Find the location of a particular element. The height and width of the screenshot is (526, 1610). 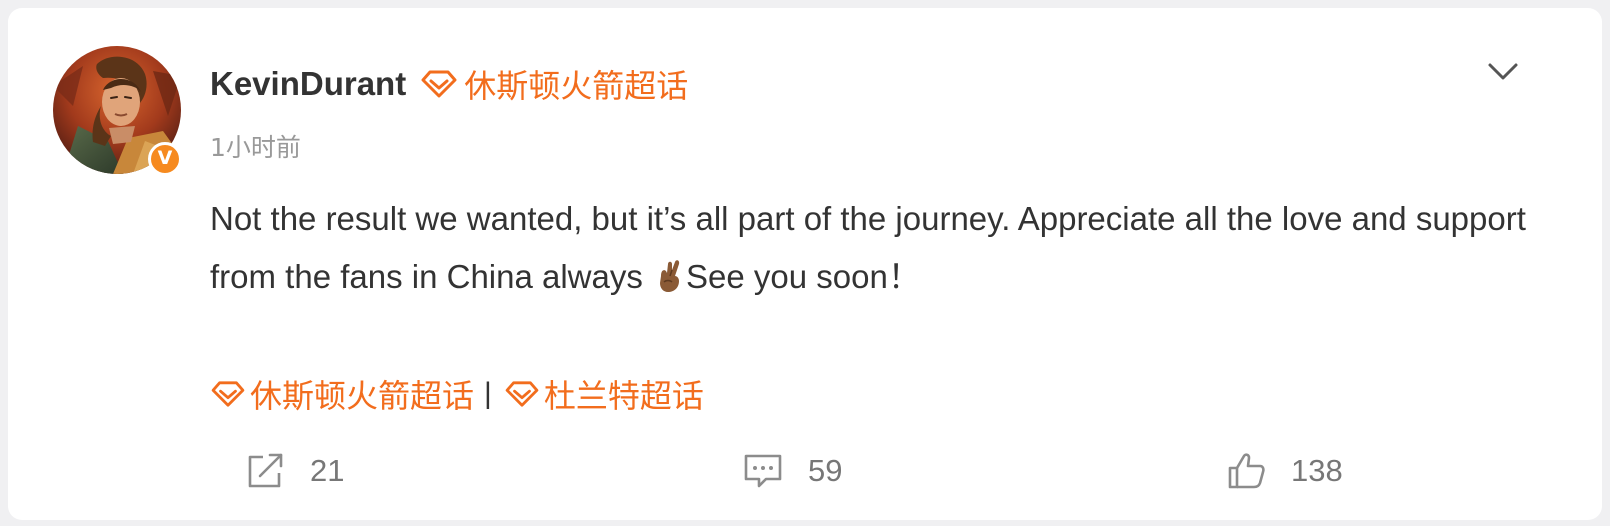

username: KevinDurant is located at coordinates (308, 84).